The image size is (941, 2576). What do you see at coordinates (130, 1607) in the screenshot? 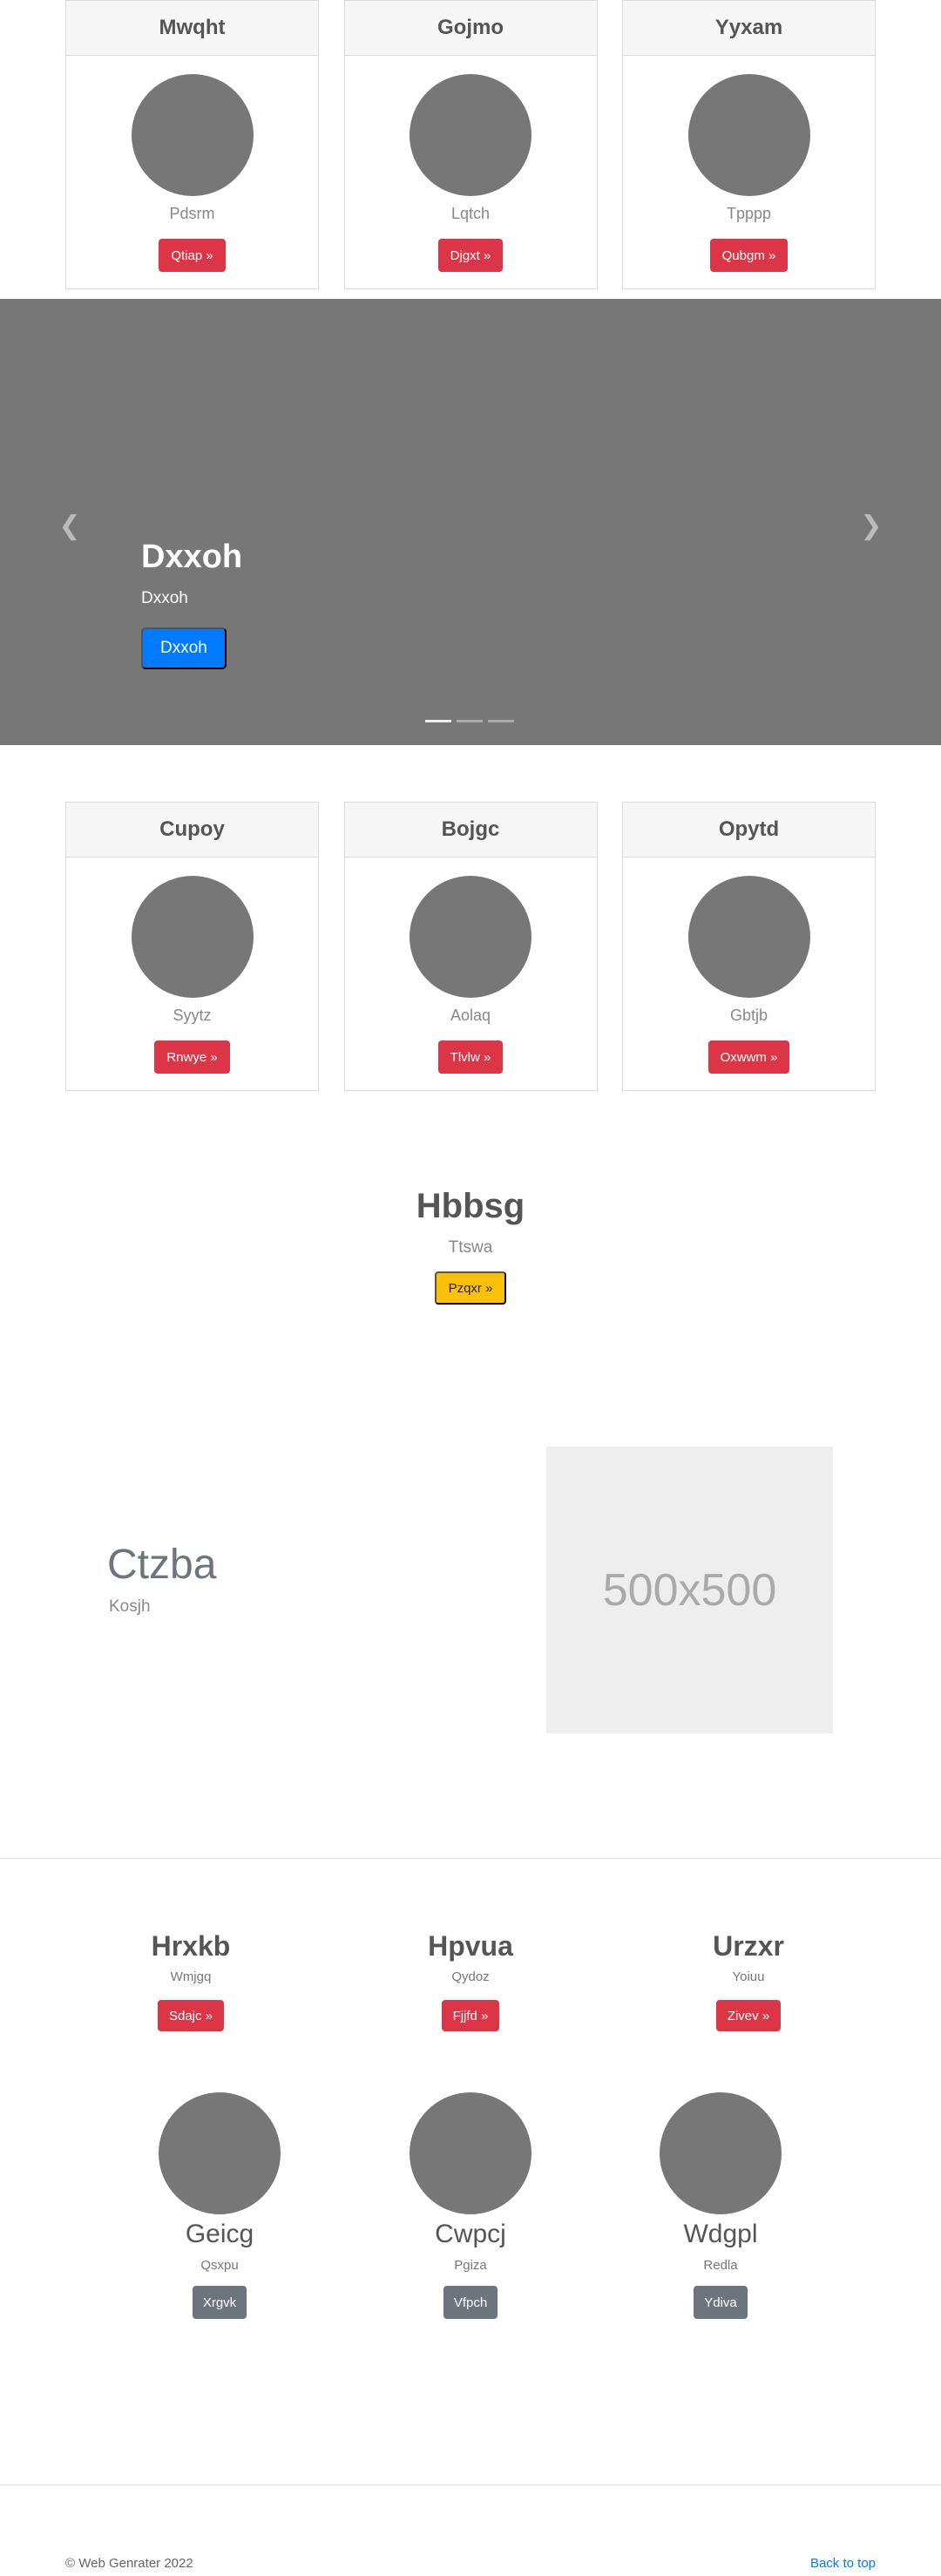
I see `feature-subtitle: Kosjh` at bounding box center [130, 1607].